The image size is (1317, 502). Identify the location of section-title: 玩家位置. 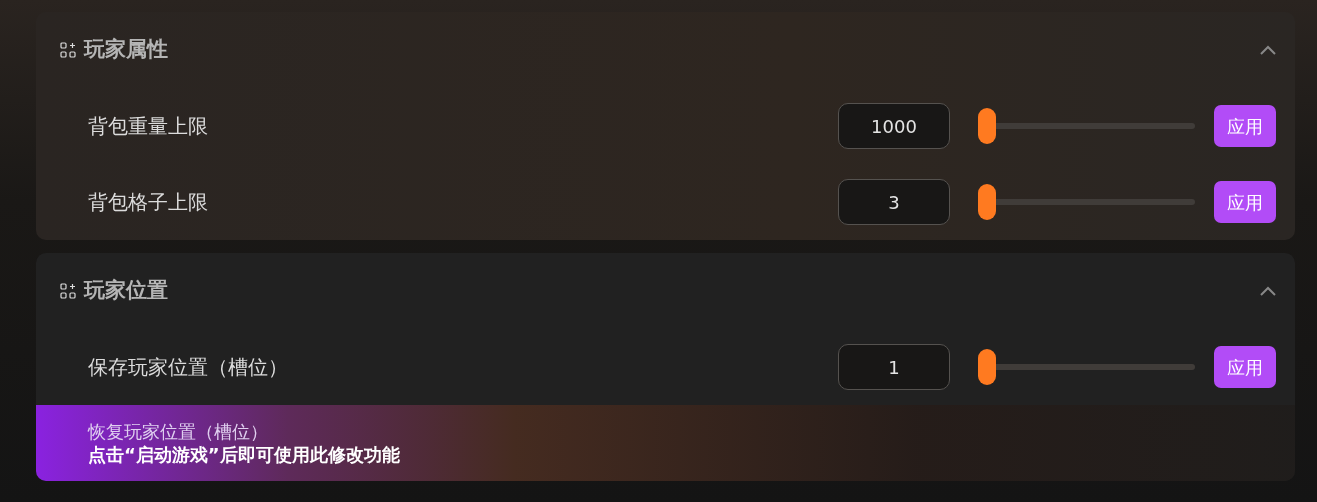
(126, 291).